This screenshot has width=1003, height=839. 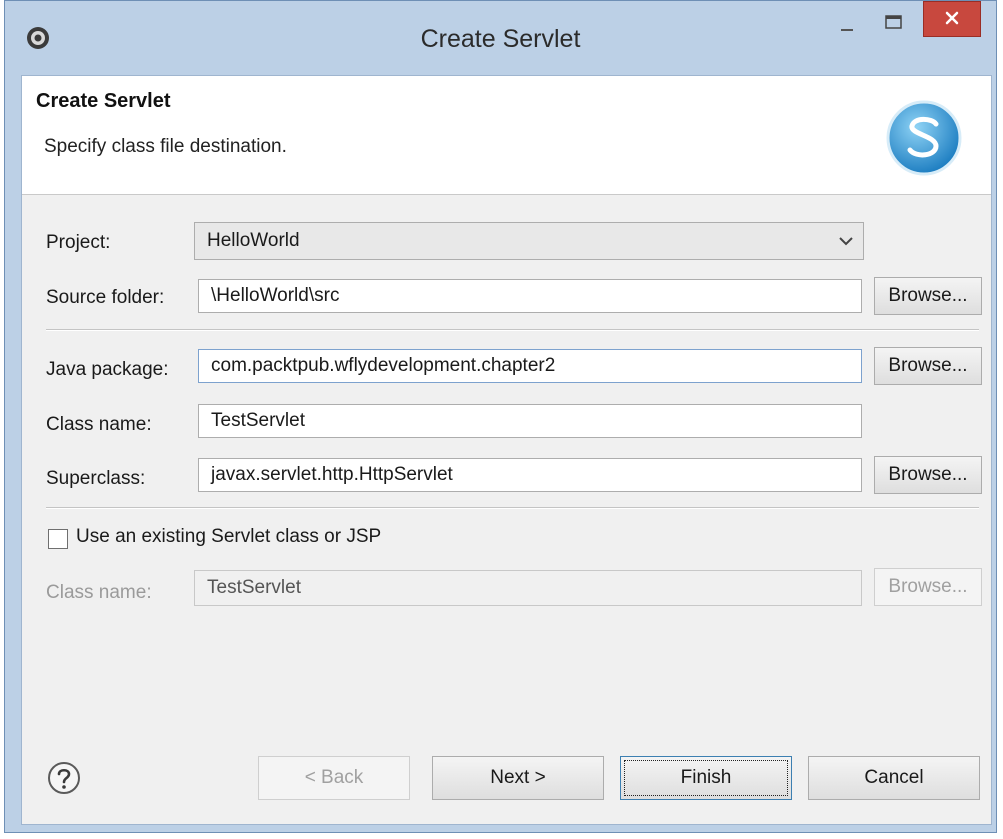 I want to click on close-icon, so click(x=952, y=18).